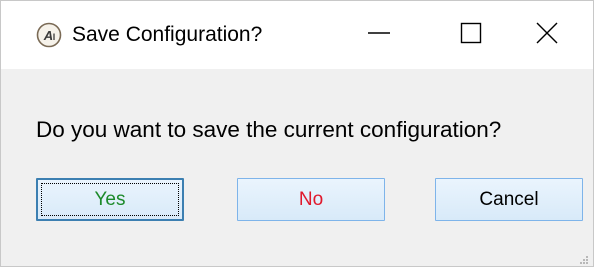  I want to click on yes-button: Yes, so click(110, 199).